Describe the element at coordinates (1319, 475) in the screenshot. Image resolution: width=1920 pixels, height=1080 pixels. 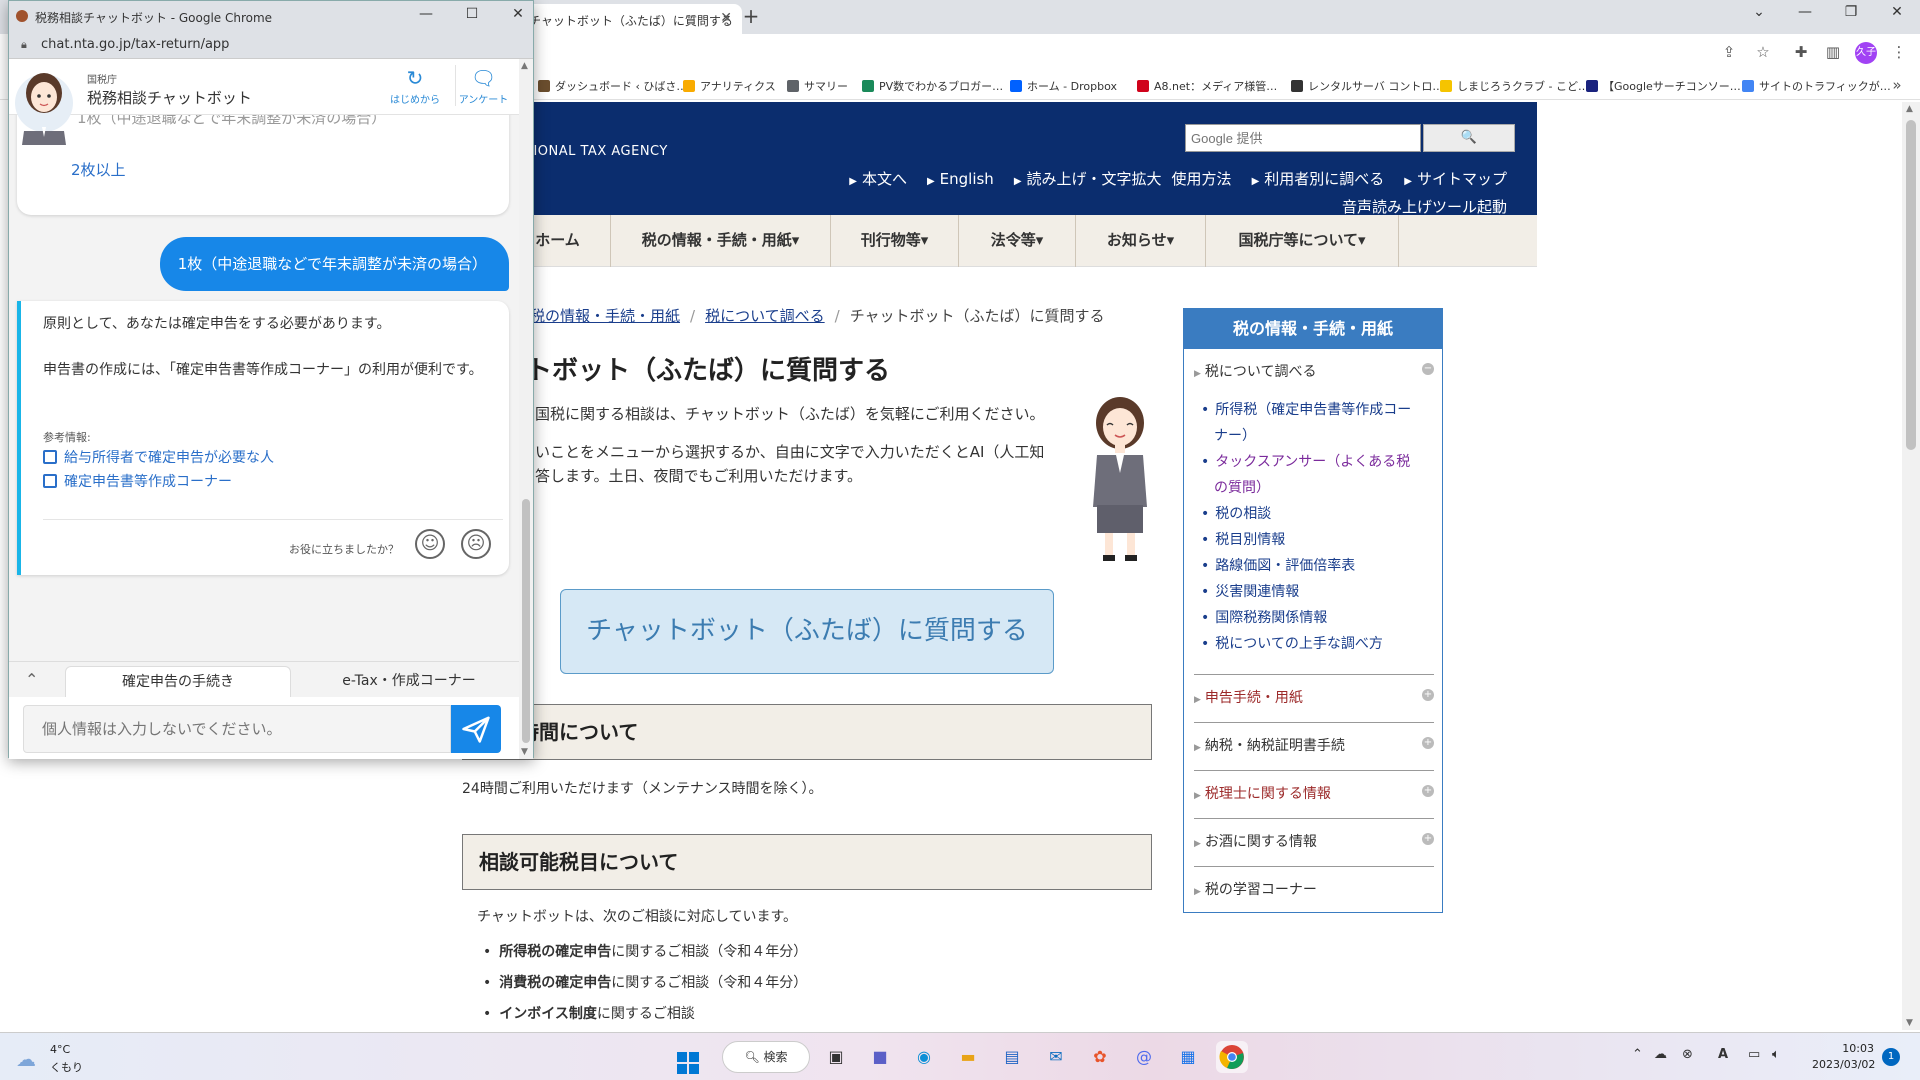
I see `side-menu-link: タックスアンサー（よくある税の質問）` at that location.